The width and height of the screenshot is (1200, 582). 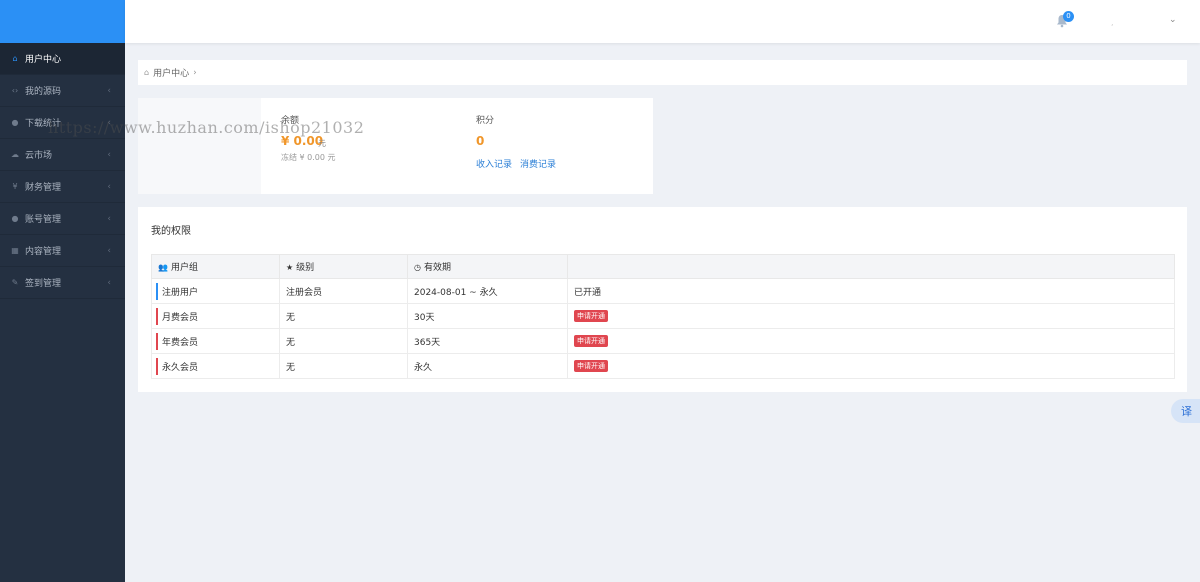 I want to click on sidebar-item-label: 账号管理, so click(x=43, y=220).